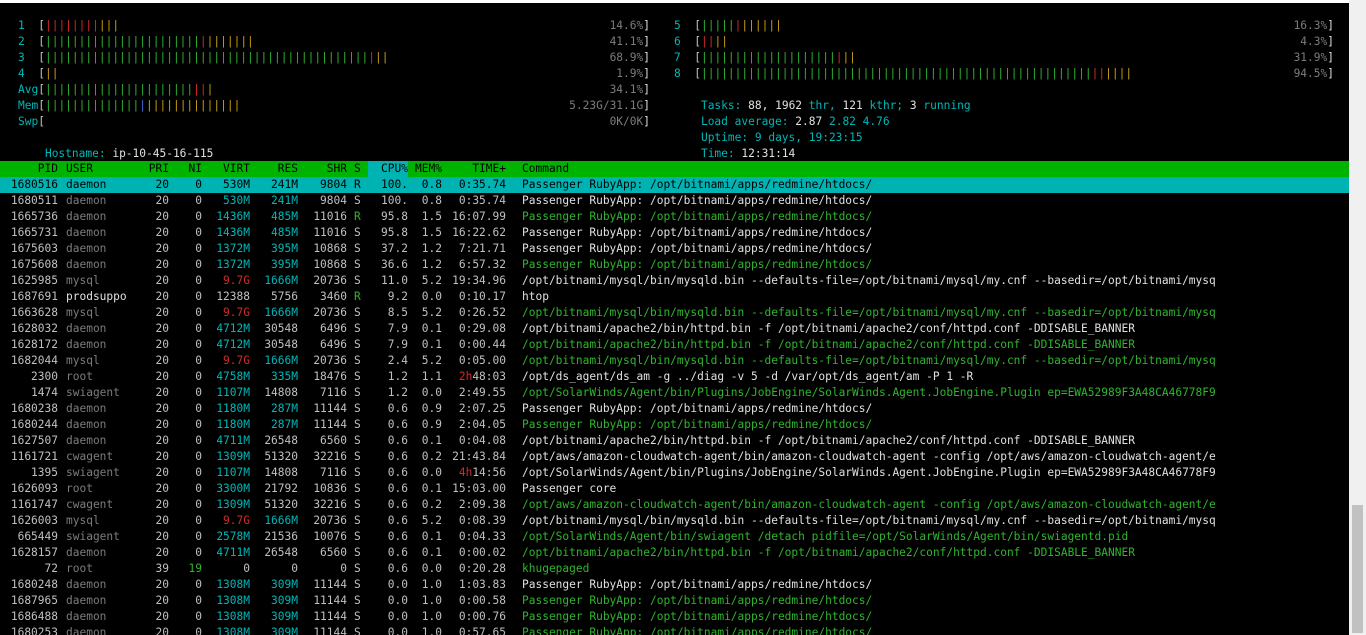  What do you see at coordinates (228, 169) in the screenshot?
I see `col-virt: VIRT` at bounding box center [228, 169].